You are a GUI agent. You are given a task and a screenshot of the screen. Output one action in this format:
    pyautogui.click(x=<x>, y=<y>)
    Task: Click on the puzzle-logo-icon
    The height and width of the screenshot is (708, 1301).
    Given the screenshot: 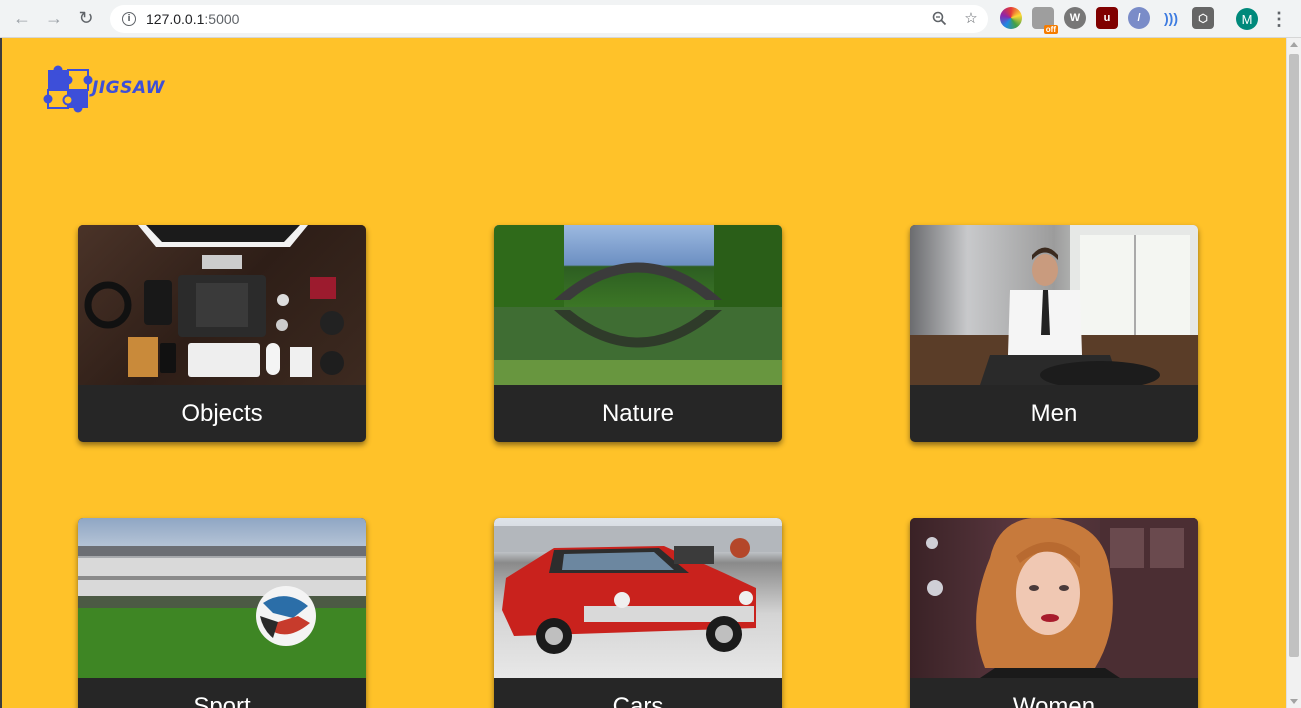 What is the action you would take?
    pyautogui.click(x=68, y=89)
    